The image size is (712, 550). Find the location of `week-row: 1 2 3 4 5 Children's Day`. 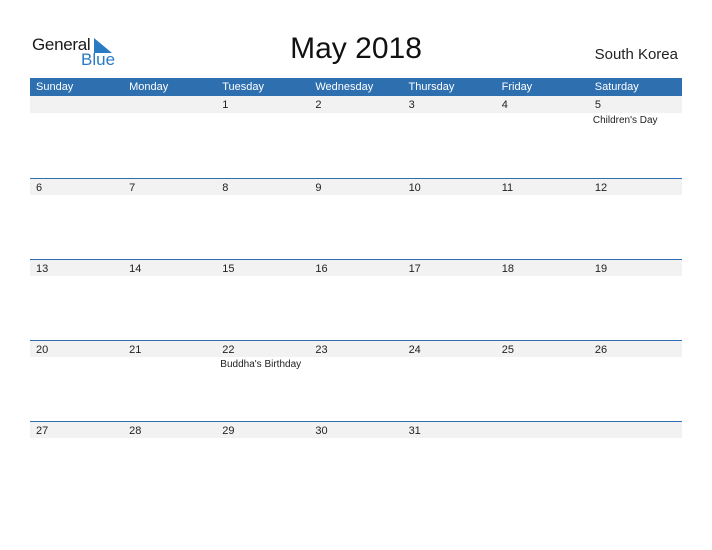

week-row: 1 2 3 4 5 Children's Day is located at coordinates (356, 136).